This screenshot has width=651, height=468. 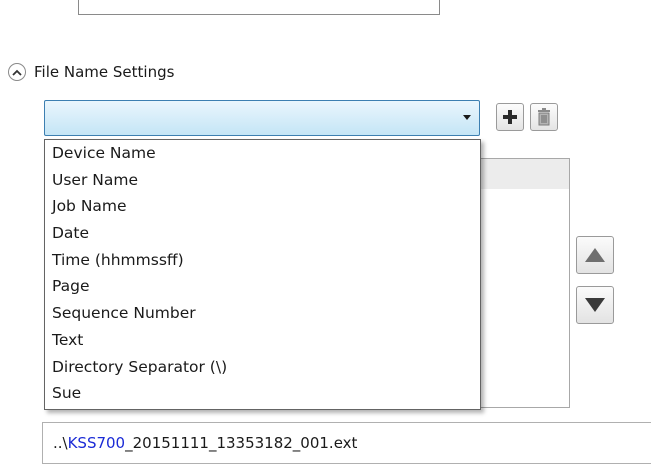 I want to click on file-name-settings-header: File Name Settings, so click(x=91, y=72).